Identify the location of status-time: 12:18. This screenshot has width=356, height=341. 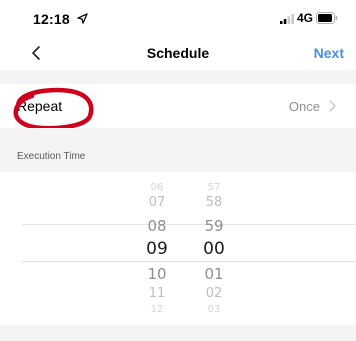
(51, 19).